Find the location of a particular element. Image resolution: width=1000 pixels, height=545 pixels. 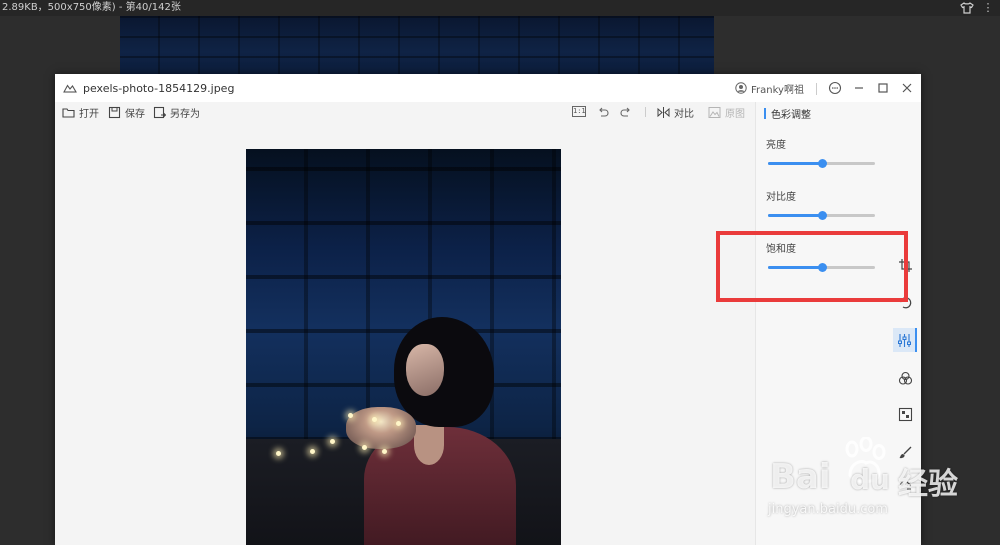

user-name: Franky啊祖 is located at coordinates (777, 90).